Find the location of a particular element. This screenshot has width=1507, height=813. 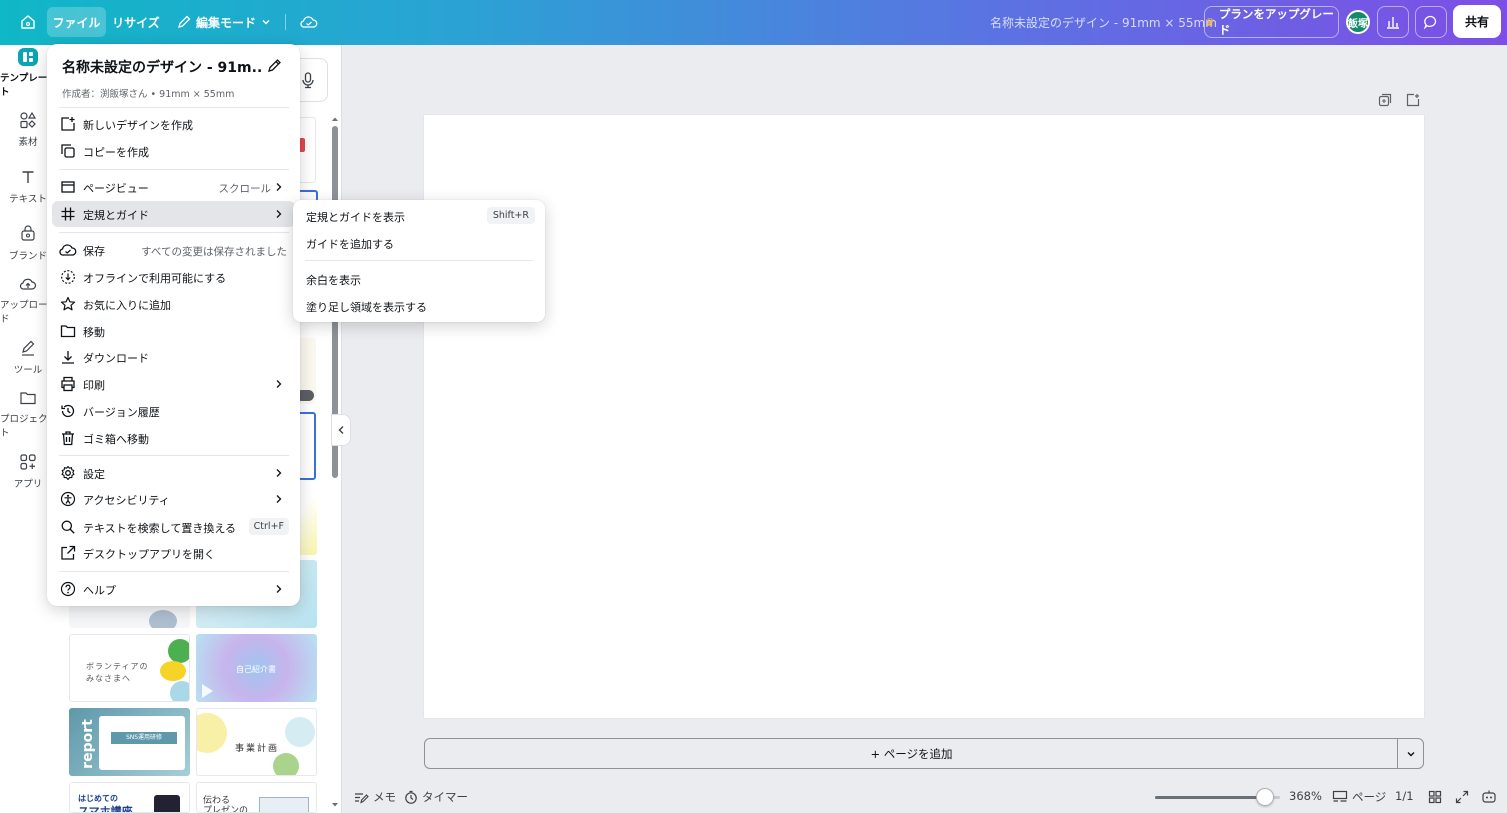

submenu-item-show-margins: 余白を表示 is located at coordinates (419, 278).